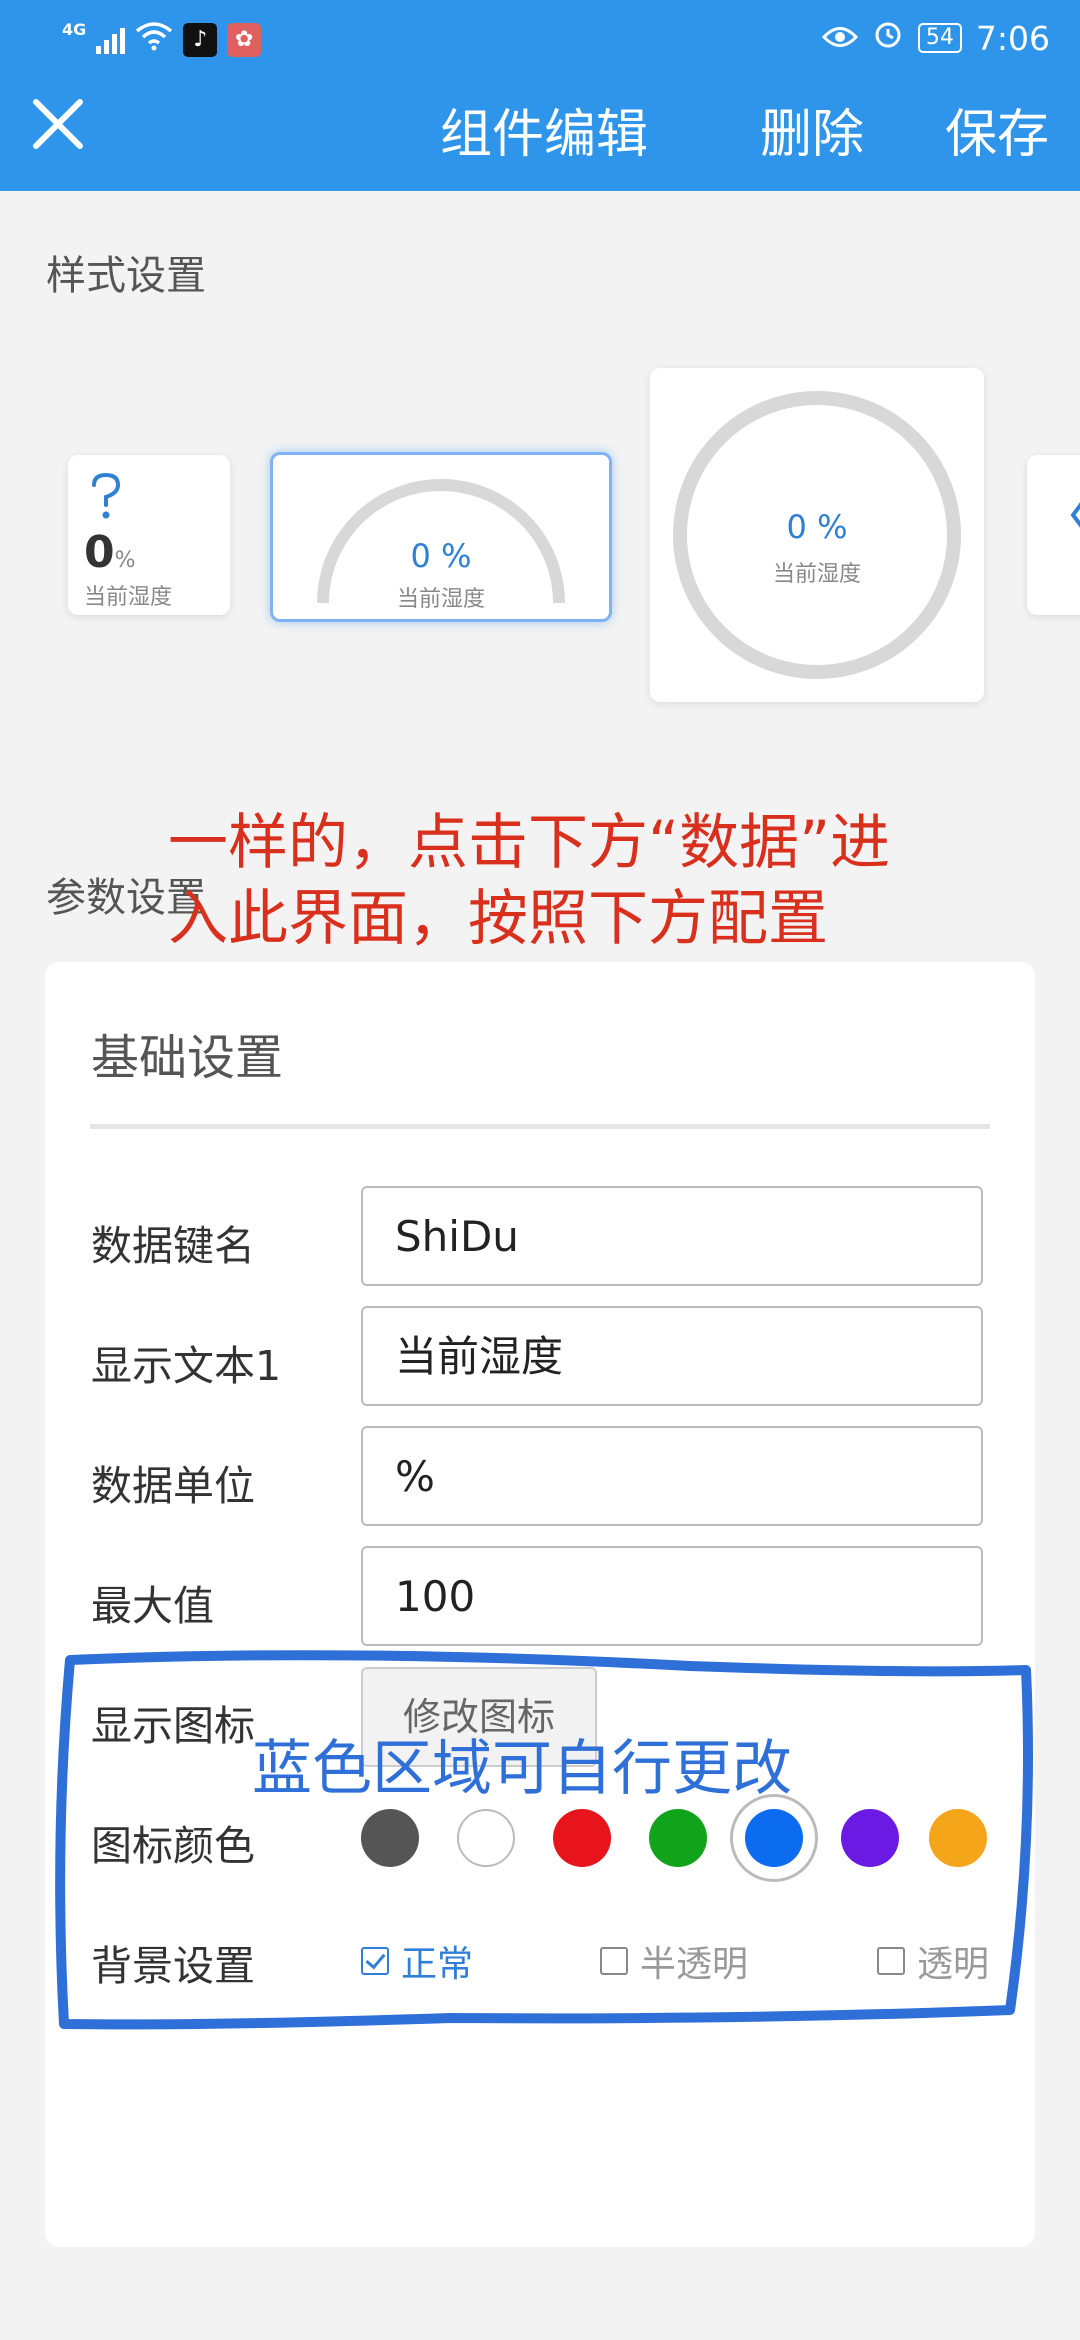 The image size is (1080, 2340). Describe the element at coordinates (173, 1486) in the screenshot. I see `data-unit-label: 数据单位` at that location.